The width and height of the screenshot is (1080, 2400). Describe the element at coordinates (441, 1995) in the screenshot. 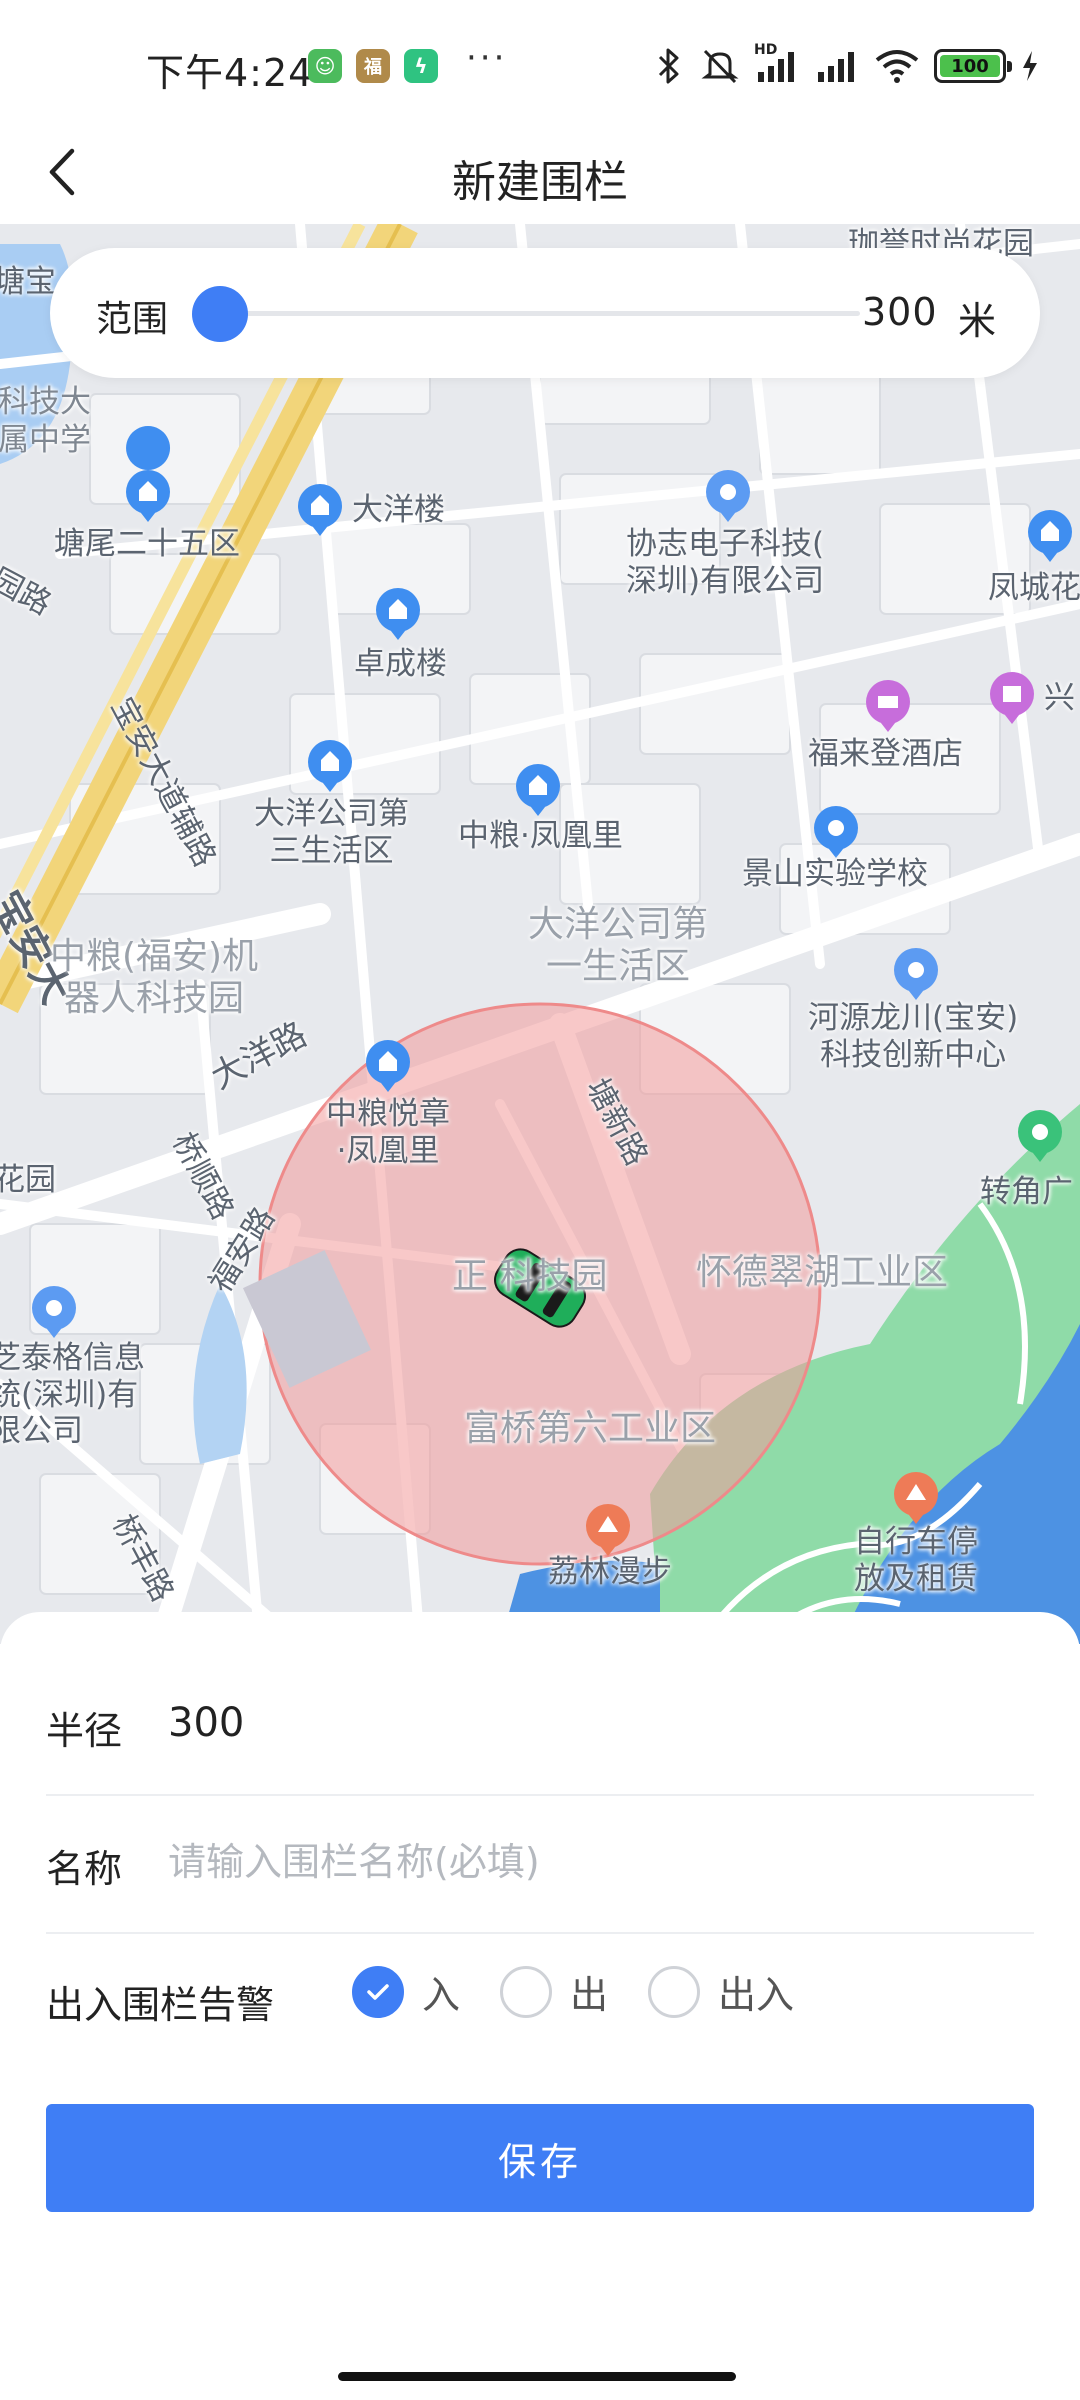

I see `alert-option-label: 入` at that location.